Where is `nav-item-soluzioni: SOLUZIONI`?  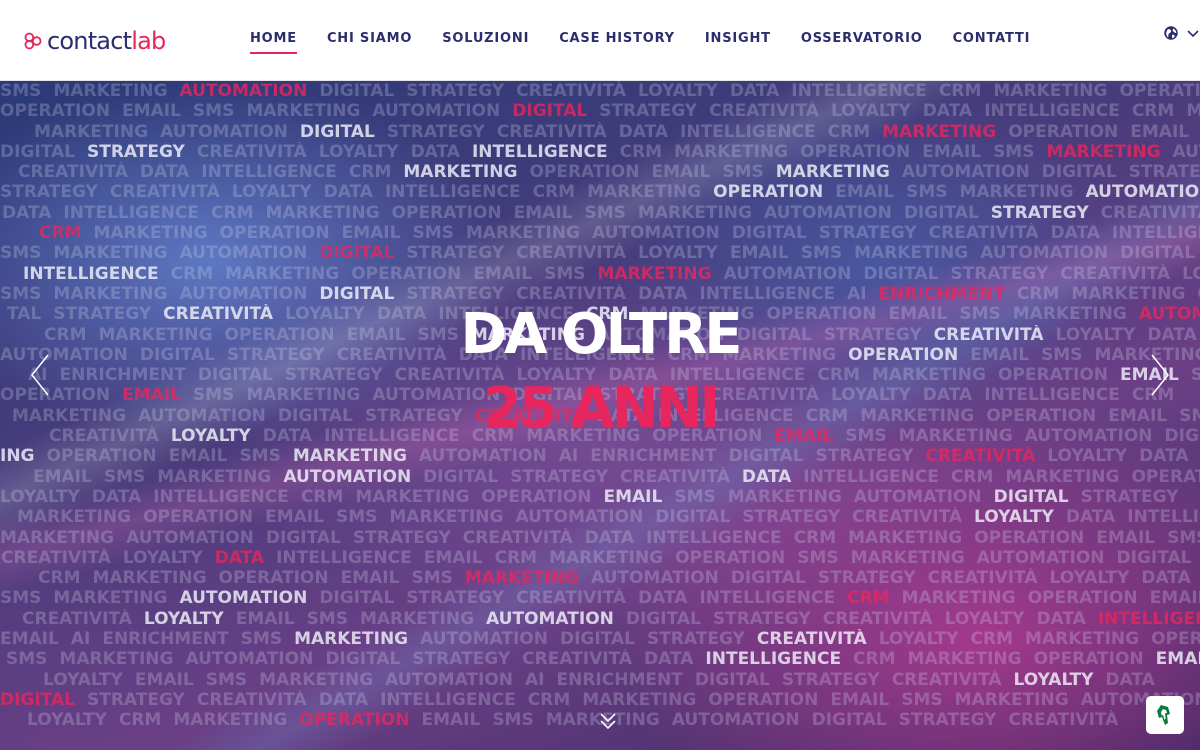 nav-item-soluzioni: SOLUZIONI is located at coordinates (485, 42).